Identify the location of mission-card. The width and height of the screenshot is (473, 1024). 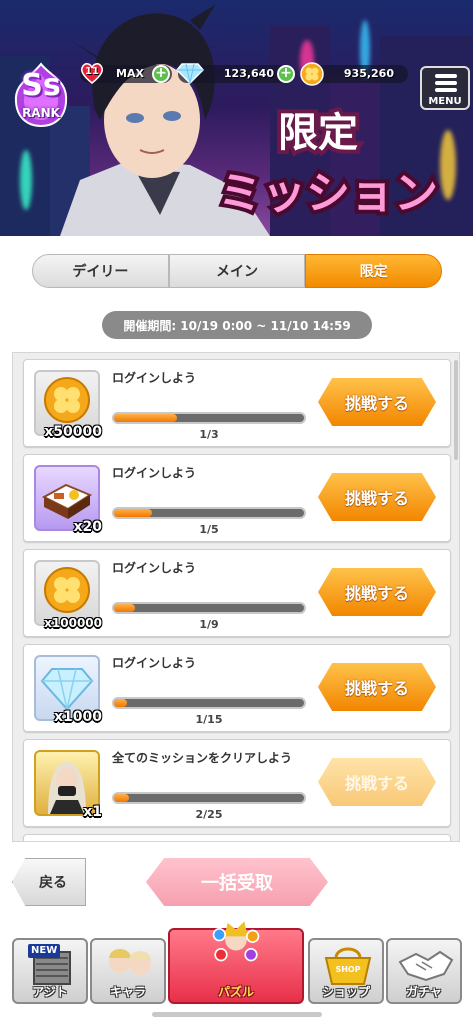
(237, 837).